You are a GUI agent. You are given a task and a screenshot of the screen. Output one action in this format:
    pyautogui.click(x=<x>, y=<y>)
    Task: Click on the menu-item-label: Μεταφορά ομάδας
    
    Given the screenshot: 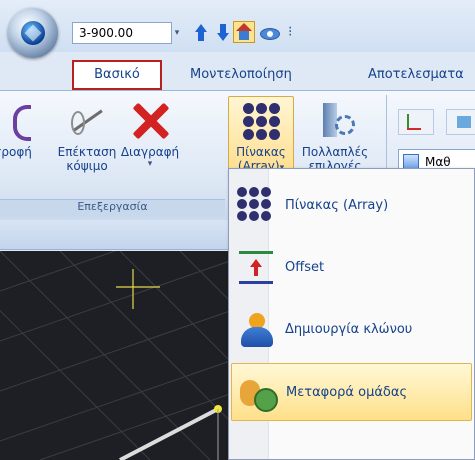 What is the action you would take?
    pyautogui.click(x=347, y=392)
    